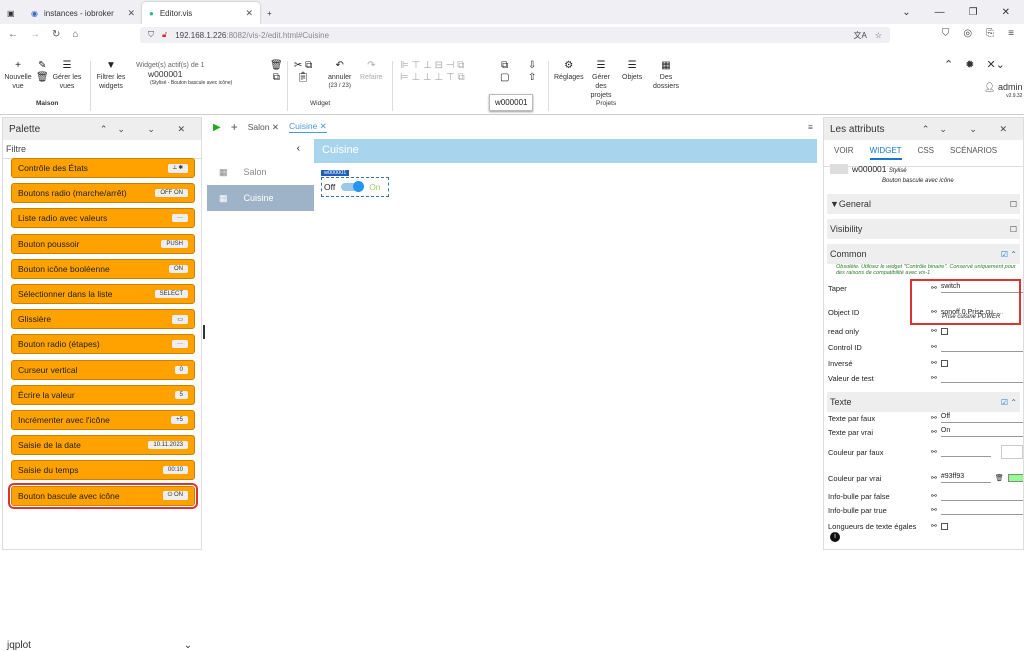 This screenshot has width=1024, height=651. What do you see at coordinates (339, 76) in the screenshot?
I see `undo-button: ↶ annuler (23 / 23)` at bounding box center [339, 76].